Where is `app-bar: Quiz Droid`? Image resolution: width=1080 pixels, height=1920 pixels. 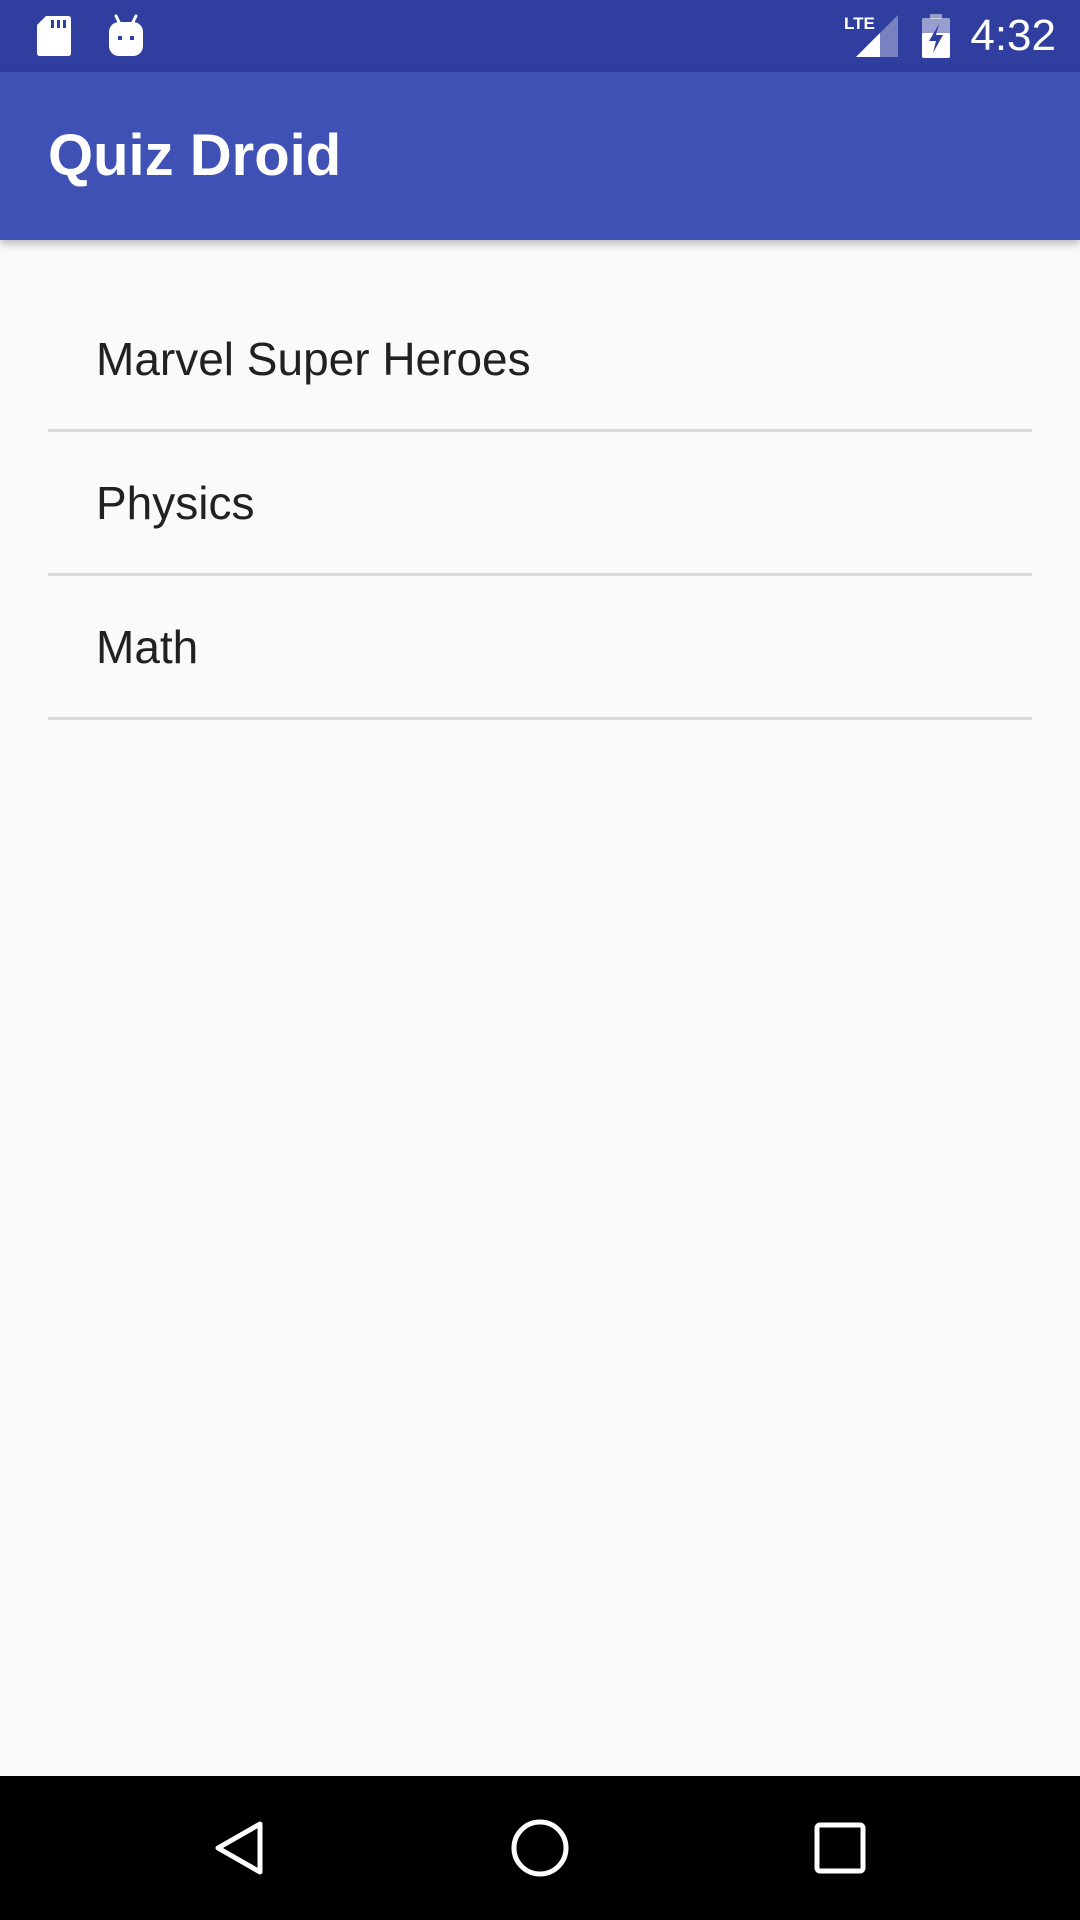 app-bar: Quiz Droid is located at coordinates (540, 156).